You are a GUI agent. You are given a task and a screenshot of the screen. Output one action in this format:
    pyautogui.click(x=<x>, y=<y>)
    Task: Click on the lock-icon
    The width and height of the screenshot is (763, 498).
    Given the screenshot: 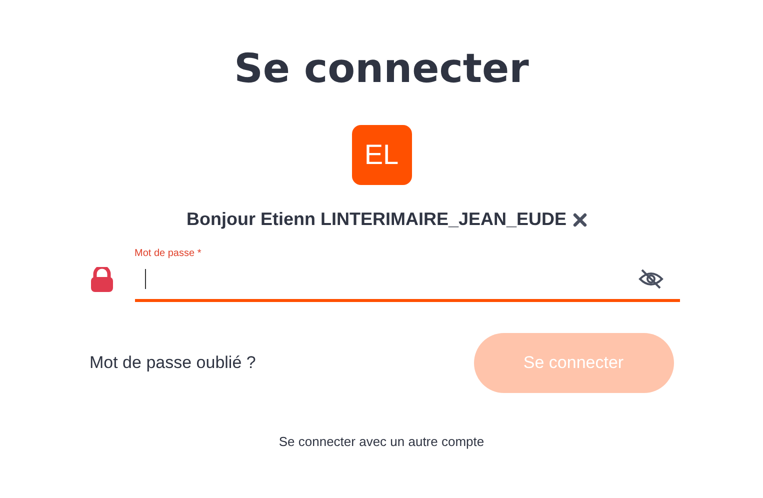 What is the action you would take?
    pyautogui.click(x=102, y=280)
    